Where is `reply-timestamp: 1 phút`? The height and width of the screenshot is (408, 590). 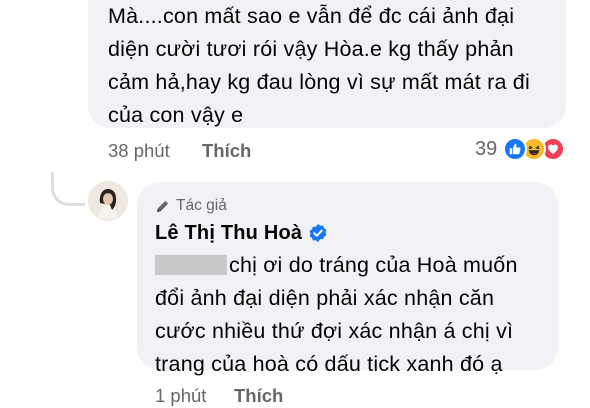 reply-timestamp: 1 phút is located at coordinates (180, 396).